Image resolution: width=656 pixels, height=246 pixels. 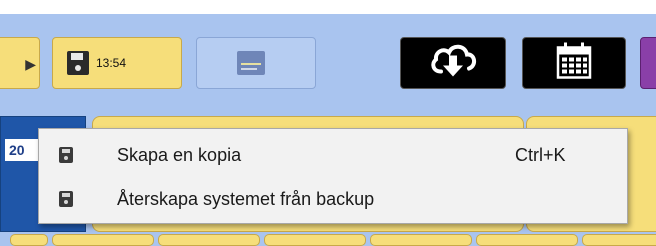 What do you see at coordinates (111, 63) in the screenshot?
I see `save-time: 13:54` at bounding box center [111, 63].